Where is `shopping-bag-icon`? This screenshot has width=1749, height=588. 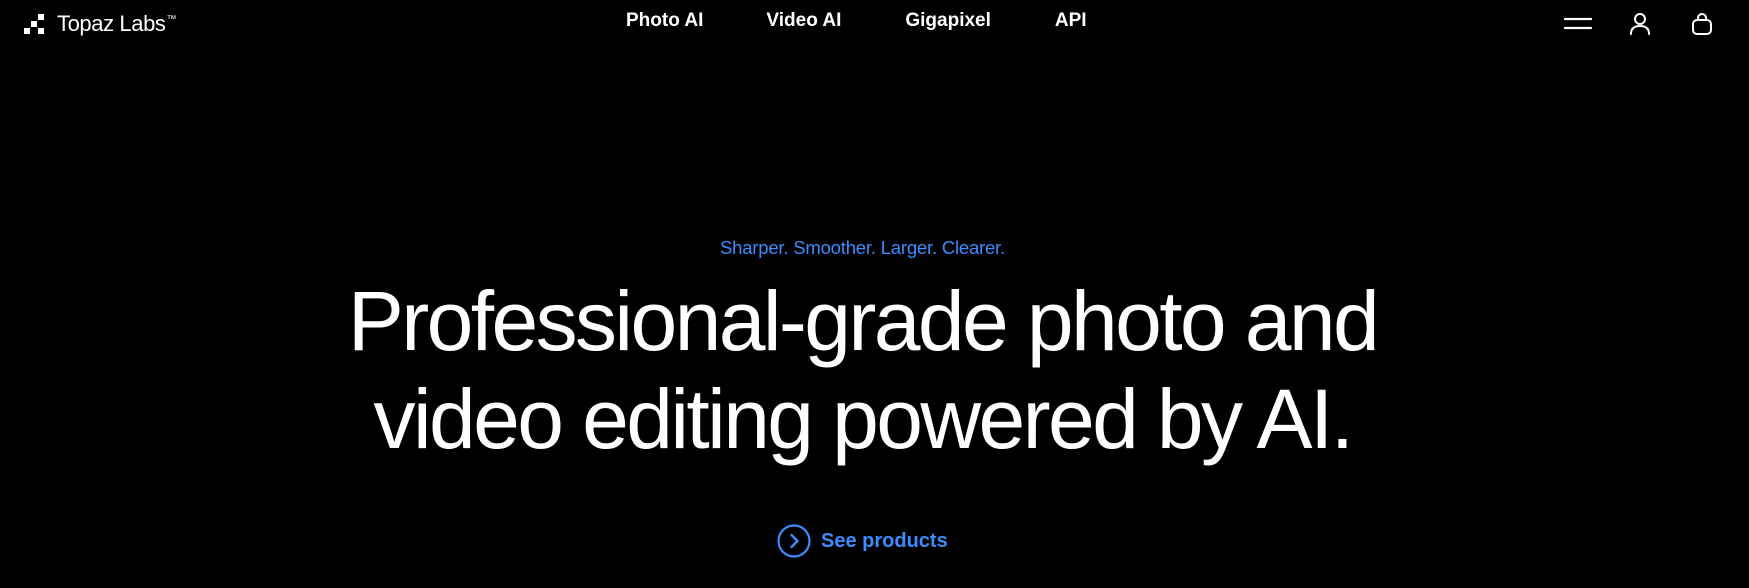 shopping-bag-icon is located at coordinates (1702, 23).